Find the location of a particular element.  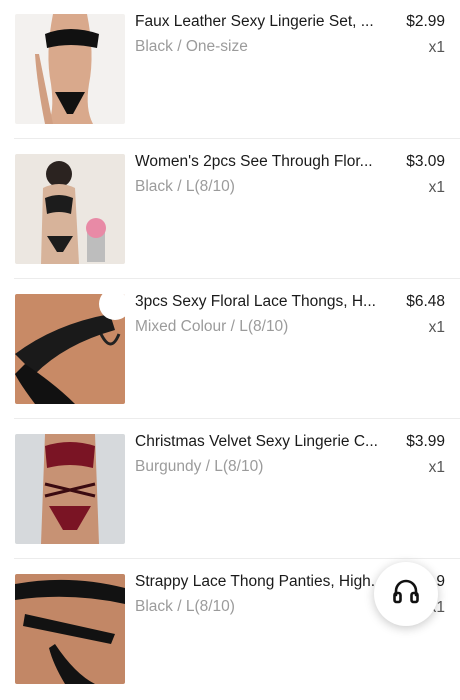

item-price: $6.48 is located at coordinates (425, 301).